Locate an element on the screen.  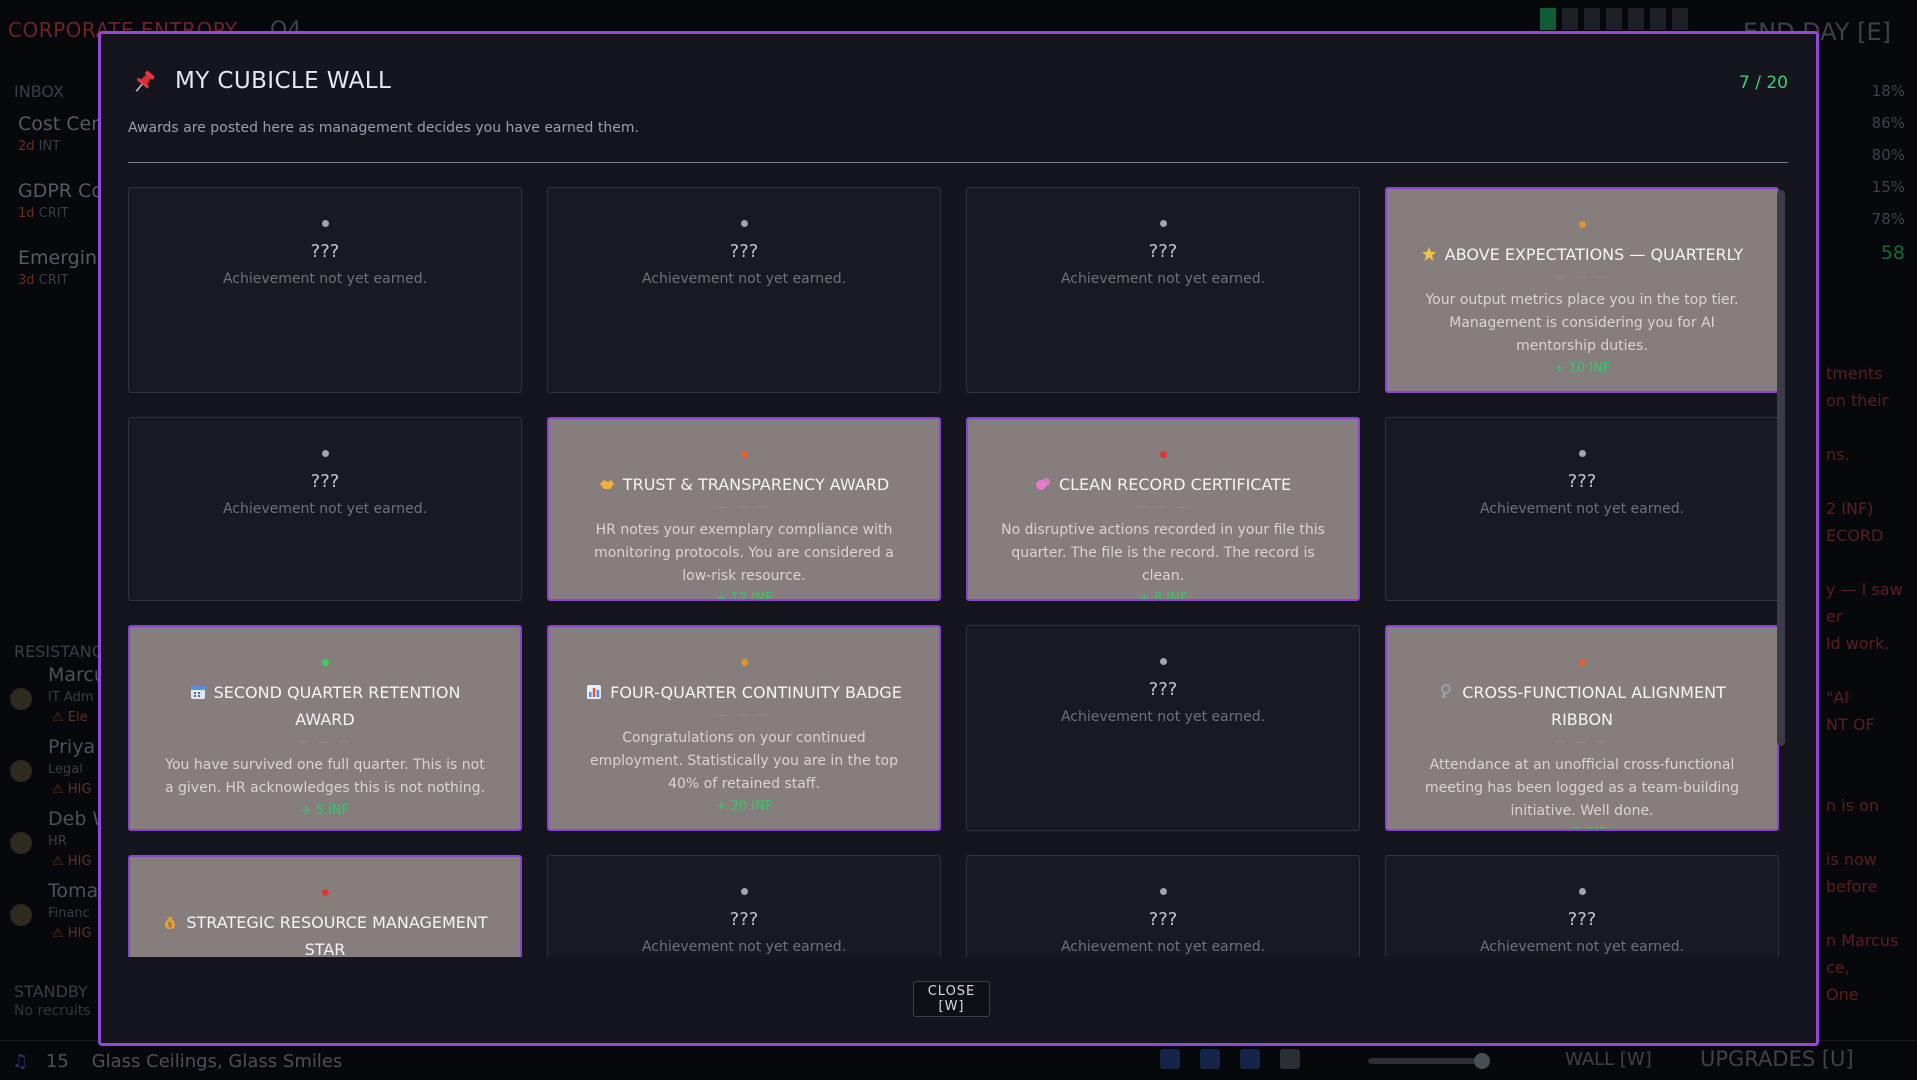
pushpin-icon is located at coordinates (145, 81).